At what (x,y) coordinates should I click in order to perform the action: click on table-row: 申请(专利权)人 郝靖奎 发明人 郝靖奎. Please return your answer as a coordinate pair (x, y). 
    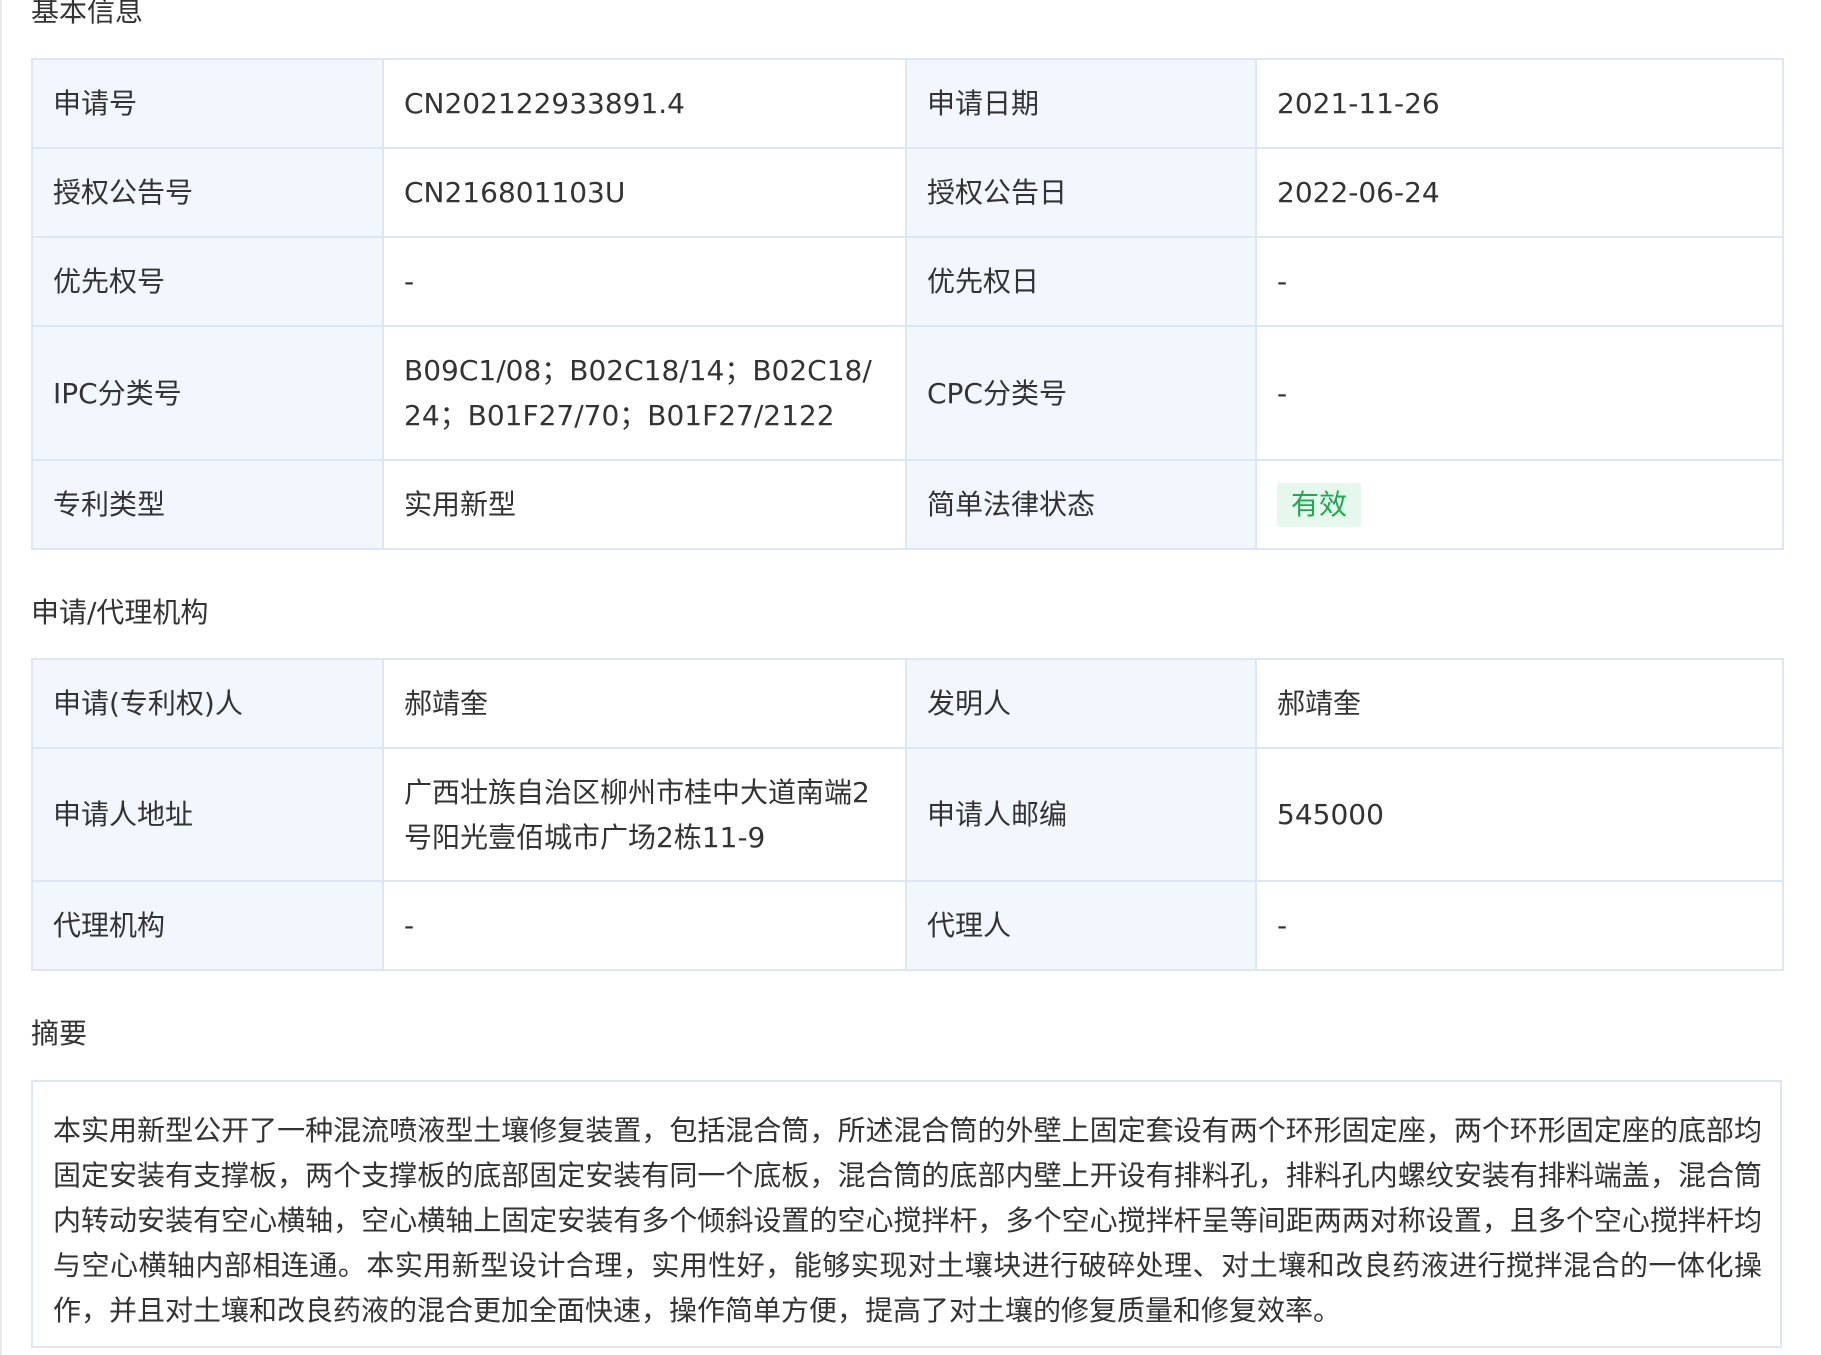
    Looking at the image, I should click on (907, 703).